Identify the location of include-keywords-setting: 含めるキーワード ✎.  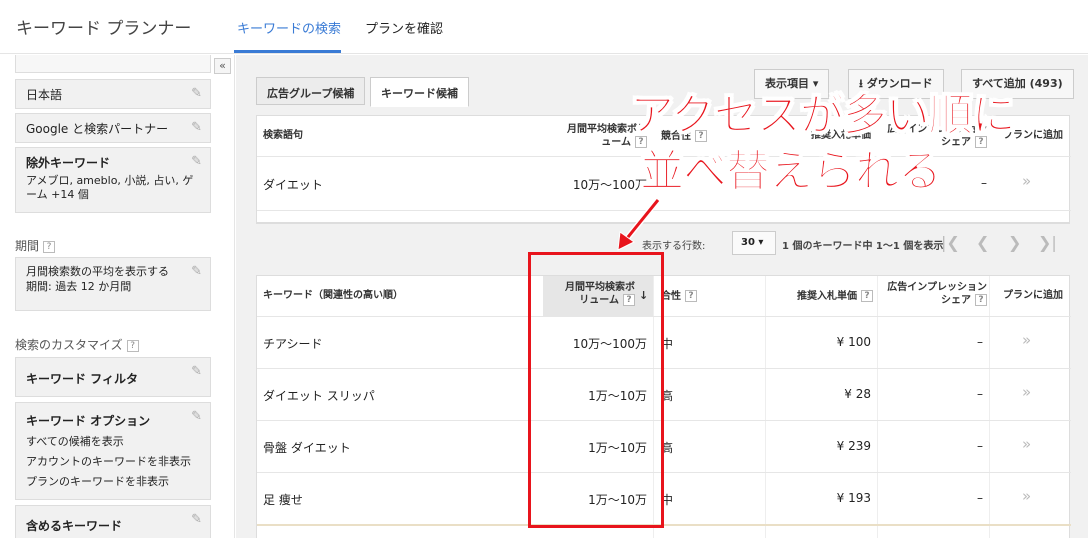
(113, 521).